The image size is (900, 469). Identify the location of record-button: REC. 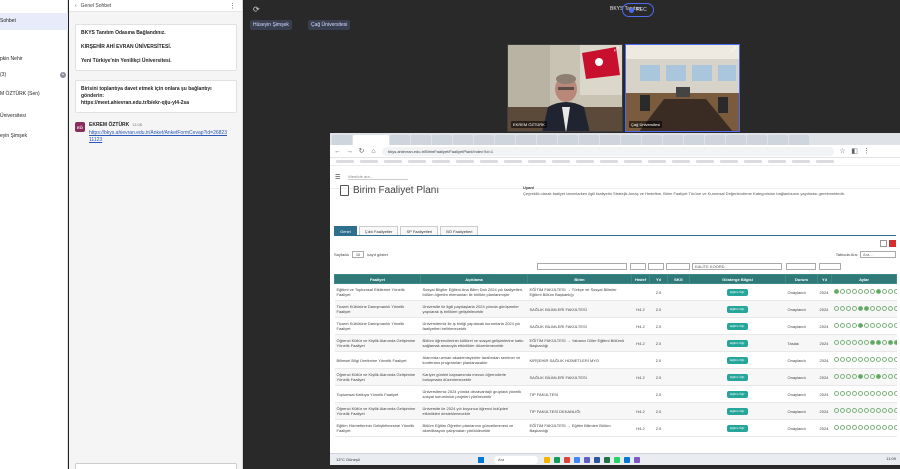
(638, 10).